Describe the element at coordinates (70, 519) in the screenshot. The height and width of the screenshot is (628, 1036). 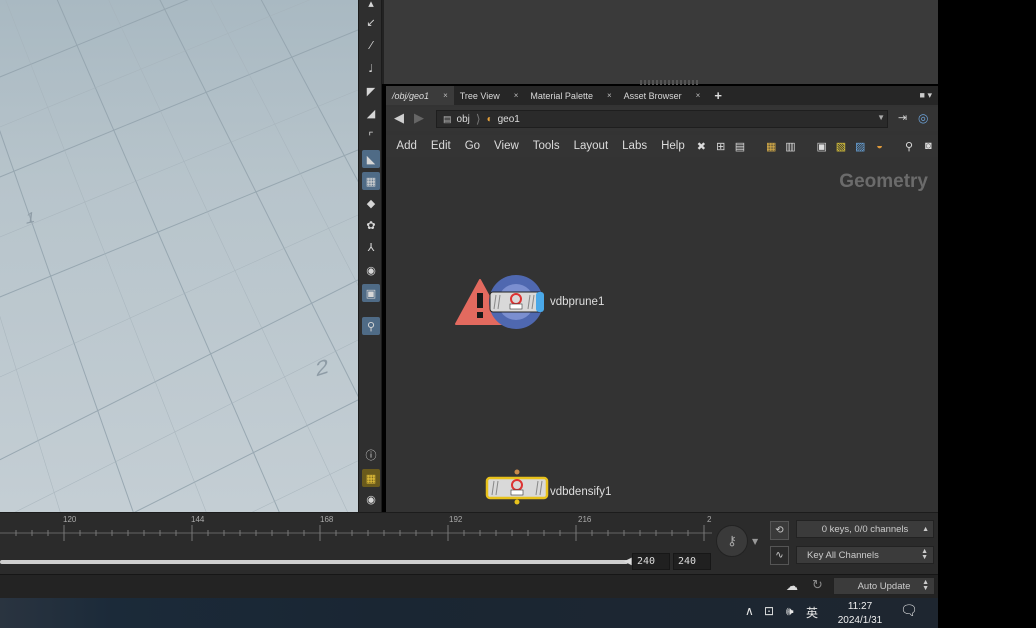
I see `tick-label: 120` at that location.